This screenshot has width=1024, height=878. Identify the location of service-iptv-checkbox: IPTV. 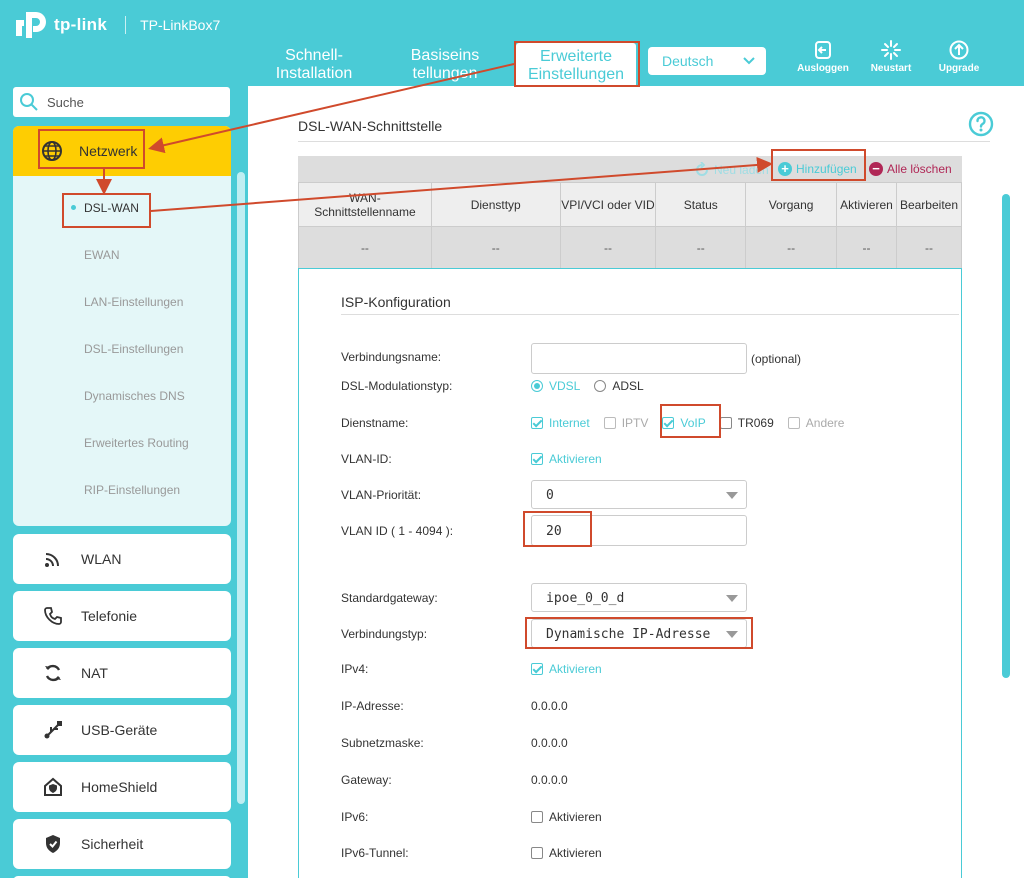
(626, 423).